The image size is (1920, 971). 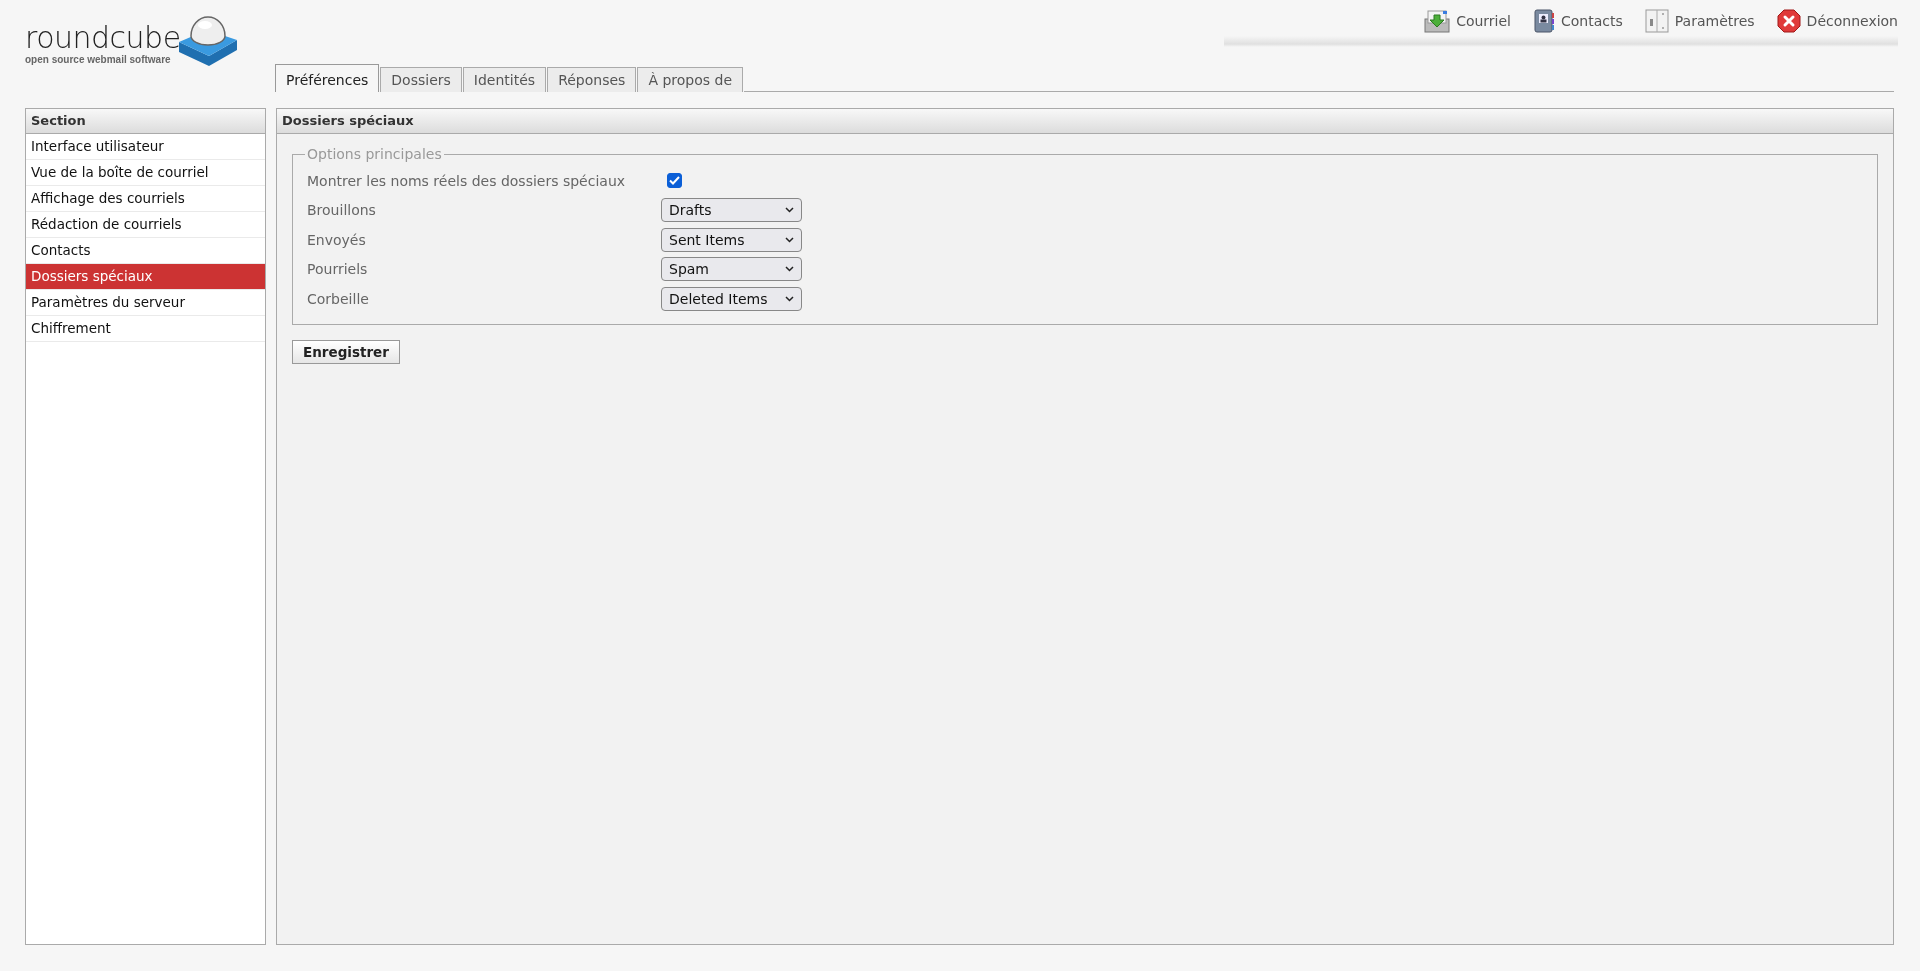 What do you see at coordinates (467, 180) in the screenshot?
I see `field-label: Montrer les noms réels des dossiers spéciaux` at bounding box center [467, 180].